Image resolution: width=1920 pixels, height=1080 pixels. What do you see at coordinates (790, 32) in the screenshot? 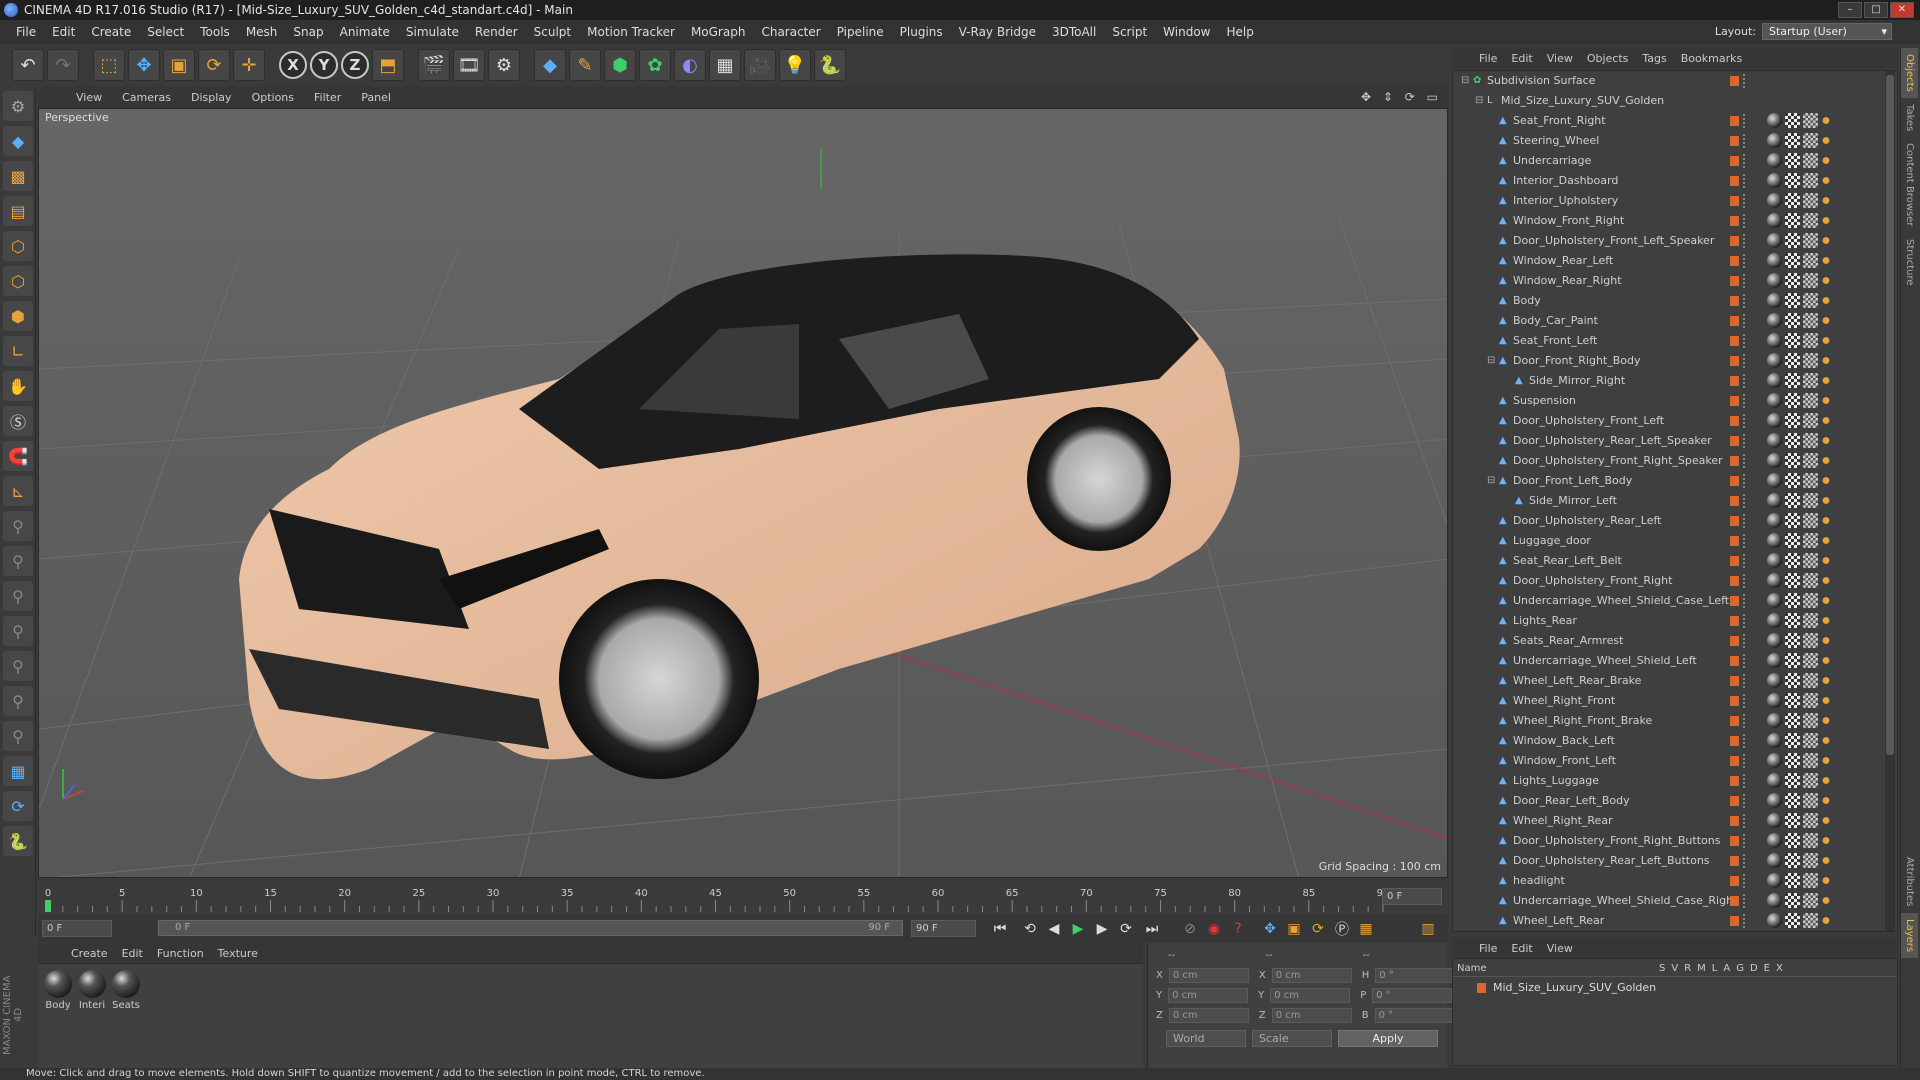
I see `menu-character: Character` at bounding box center [790, 32].